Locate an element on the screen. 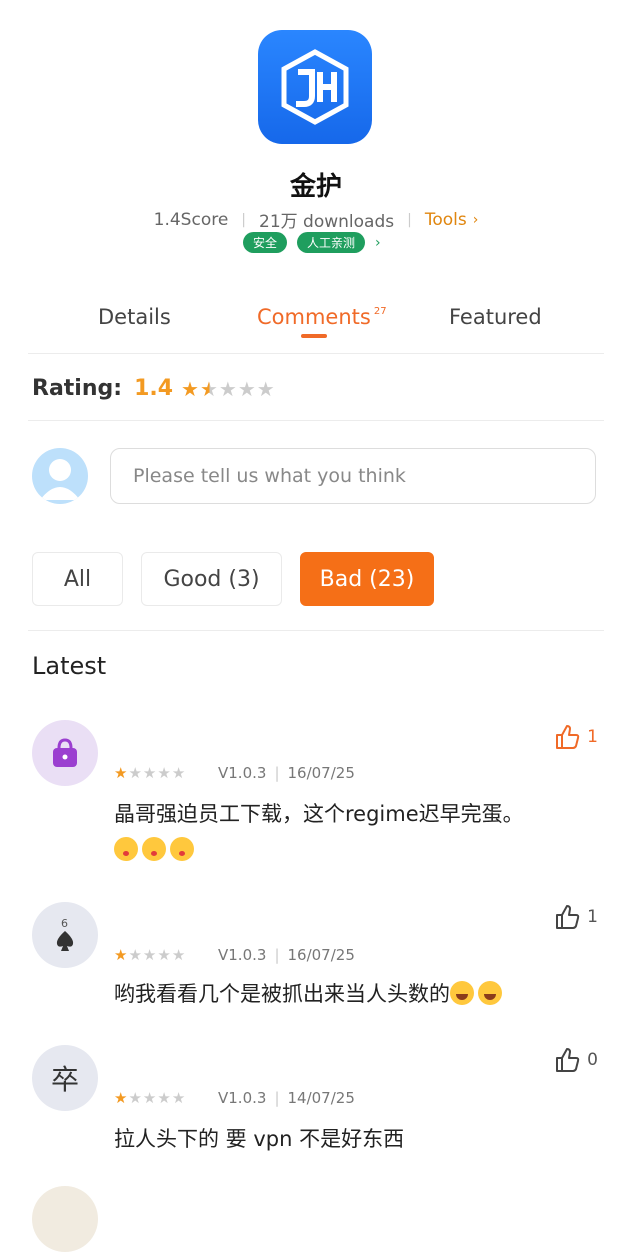 The width and height of the screenshot is (632, 1252). filter-bad-button: Bad (23) is located at coordinates (367, 579).